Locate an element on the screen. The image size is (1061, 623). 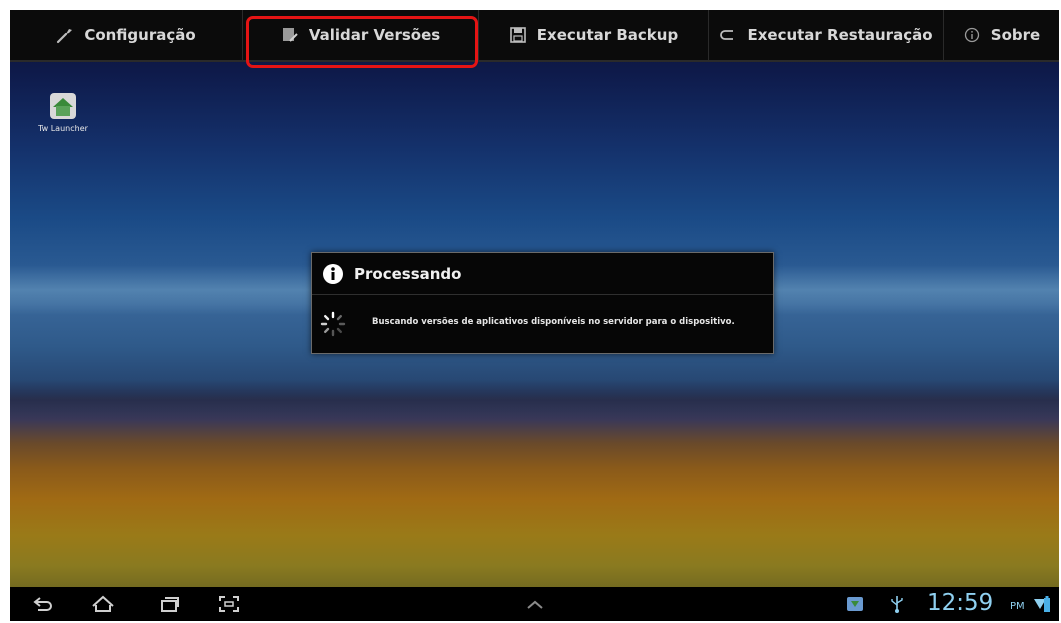
tab-executar-restauracao: Executar Restauração is located at coordinates (826, 35).